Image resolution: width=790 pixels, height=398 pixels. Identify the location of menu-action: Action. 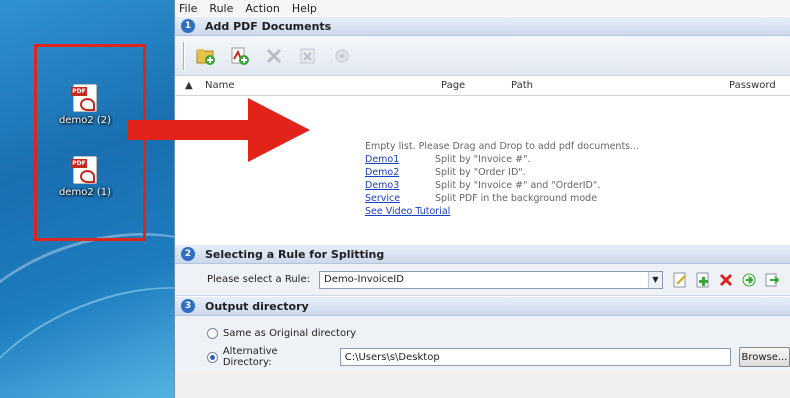
(262, 8).